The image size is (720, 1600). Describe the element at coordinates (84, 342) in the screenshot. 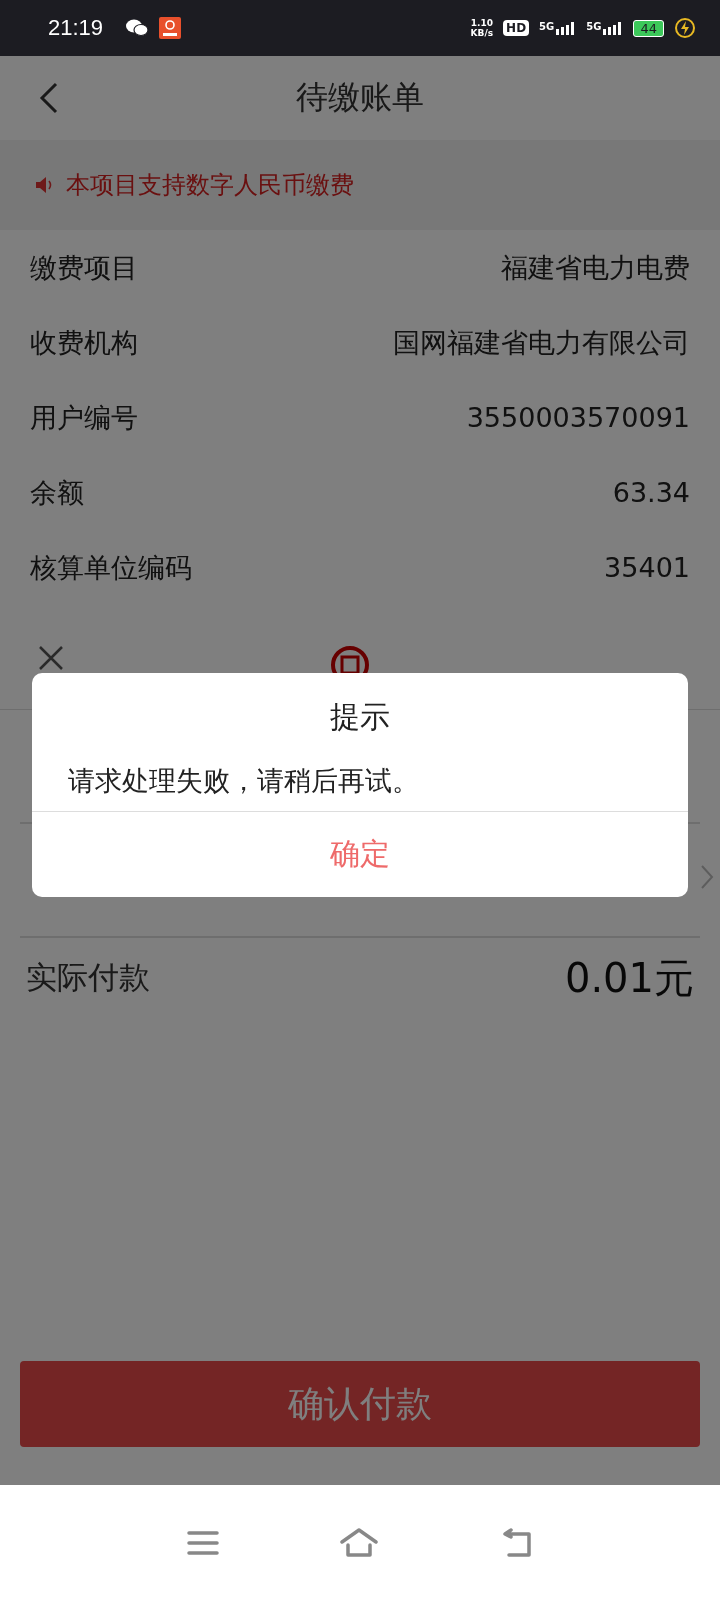

I see `detail-label: 收费机构` at that location.